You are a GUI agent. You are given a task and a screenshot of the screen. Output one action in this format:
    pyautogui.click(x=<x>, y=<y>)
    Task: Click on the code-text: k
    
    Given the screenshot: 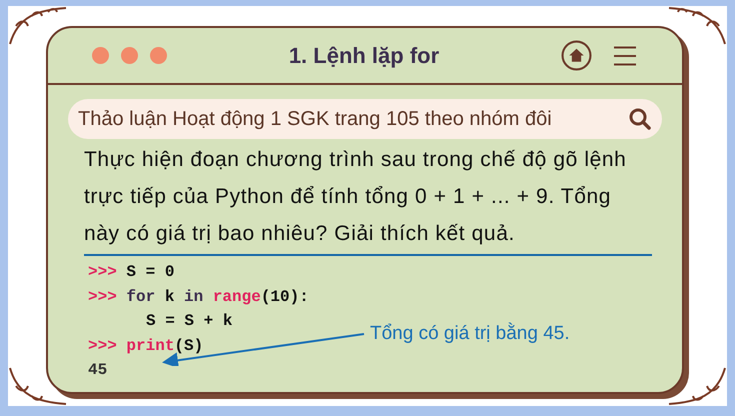 What is the action you would take?
    pyautogui.click(x=169, y=297)
    